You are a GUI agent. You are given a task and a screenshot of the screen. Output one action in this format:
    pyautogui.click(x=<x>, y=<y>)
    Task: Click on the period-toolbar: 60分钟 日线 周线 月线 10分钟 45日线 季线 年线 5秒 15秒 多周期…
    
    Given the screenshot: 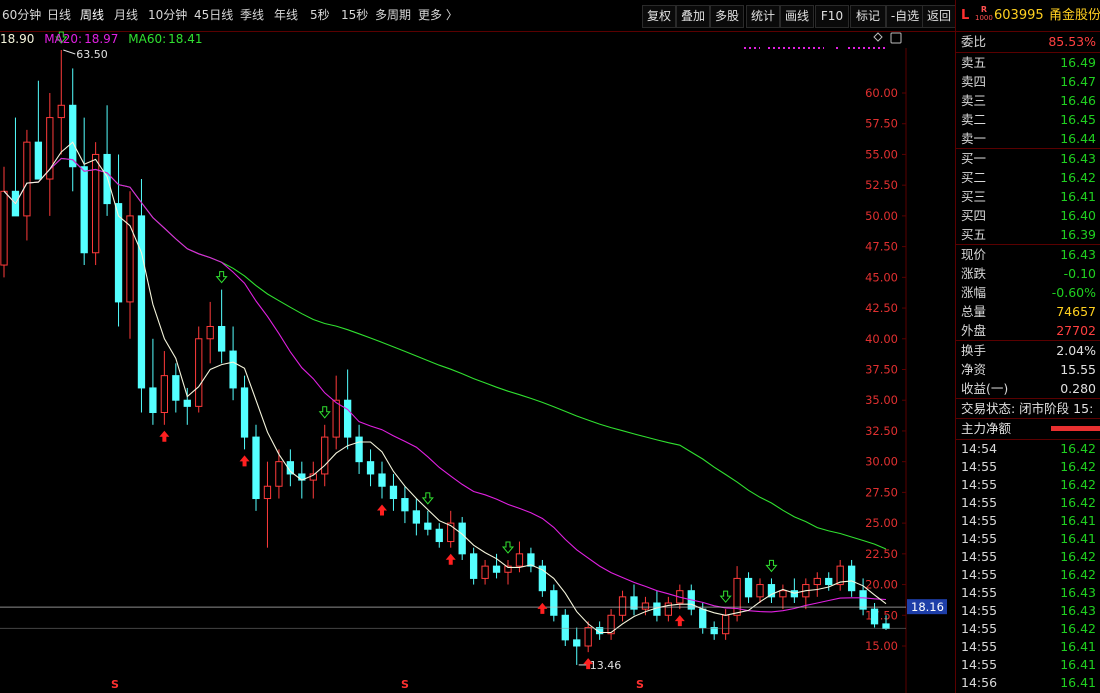 What is the action you would take?
    pyautogui.click(x=478, y=16)
    